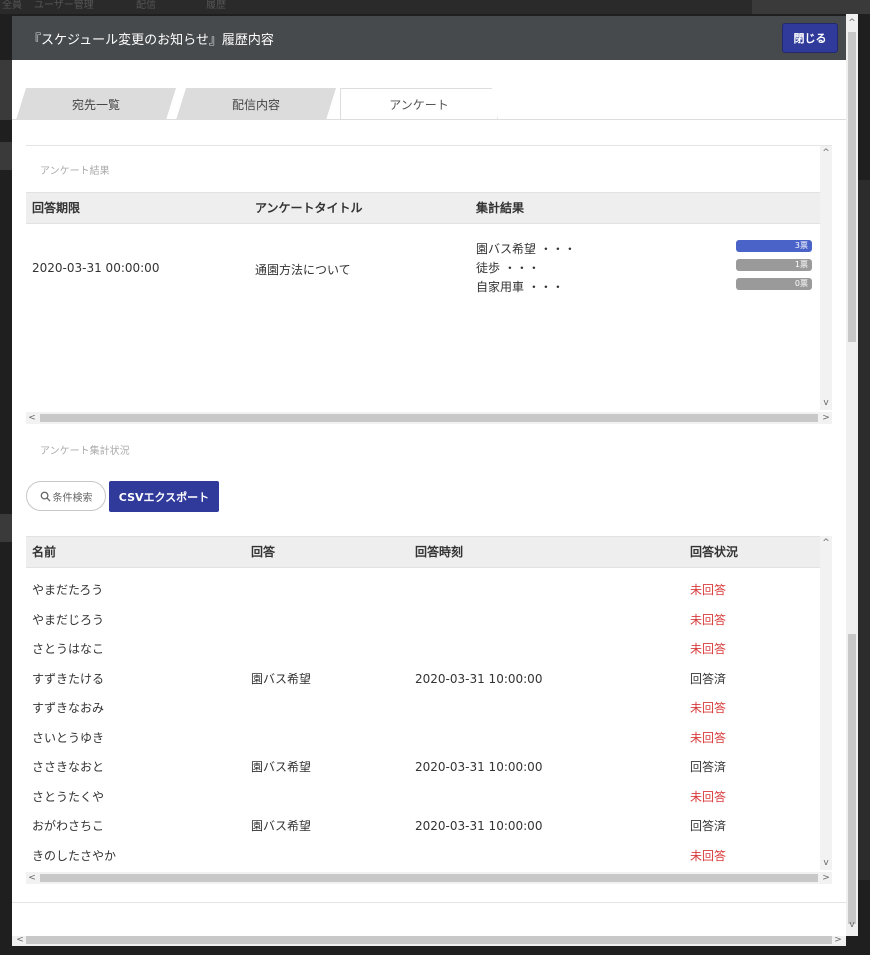 The height and width of the screenshot is (955, 870). What do you see at coordinates (72, 498) in the screenshot?
I see `search-button-label: 条件検索` at bounding box center [72, 498].